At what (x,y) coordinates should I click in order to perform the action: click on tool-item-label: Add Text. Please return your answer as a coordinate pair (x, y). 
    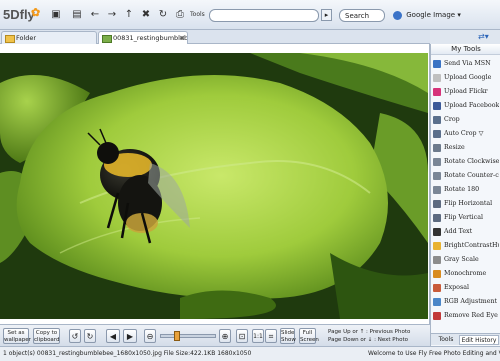
    Looking at the image, I should click on (458, 231).